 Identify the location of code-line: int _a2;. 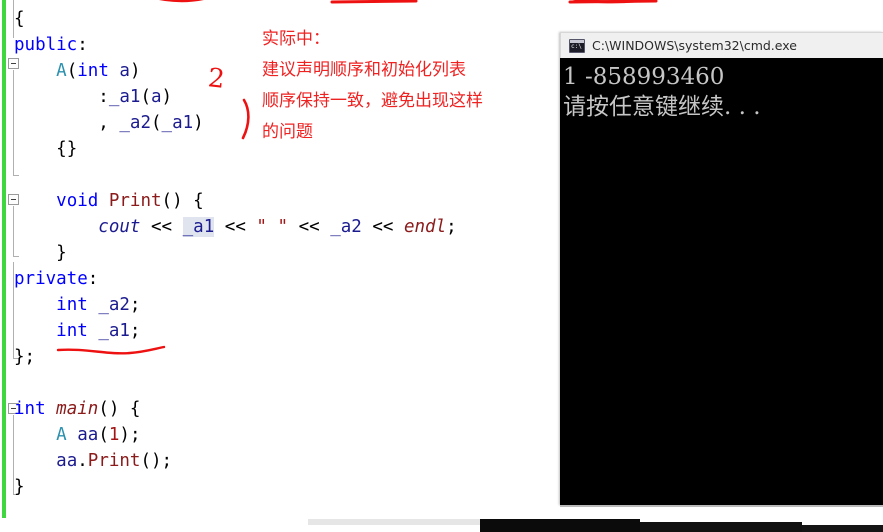
(98, 305).